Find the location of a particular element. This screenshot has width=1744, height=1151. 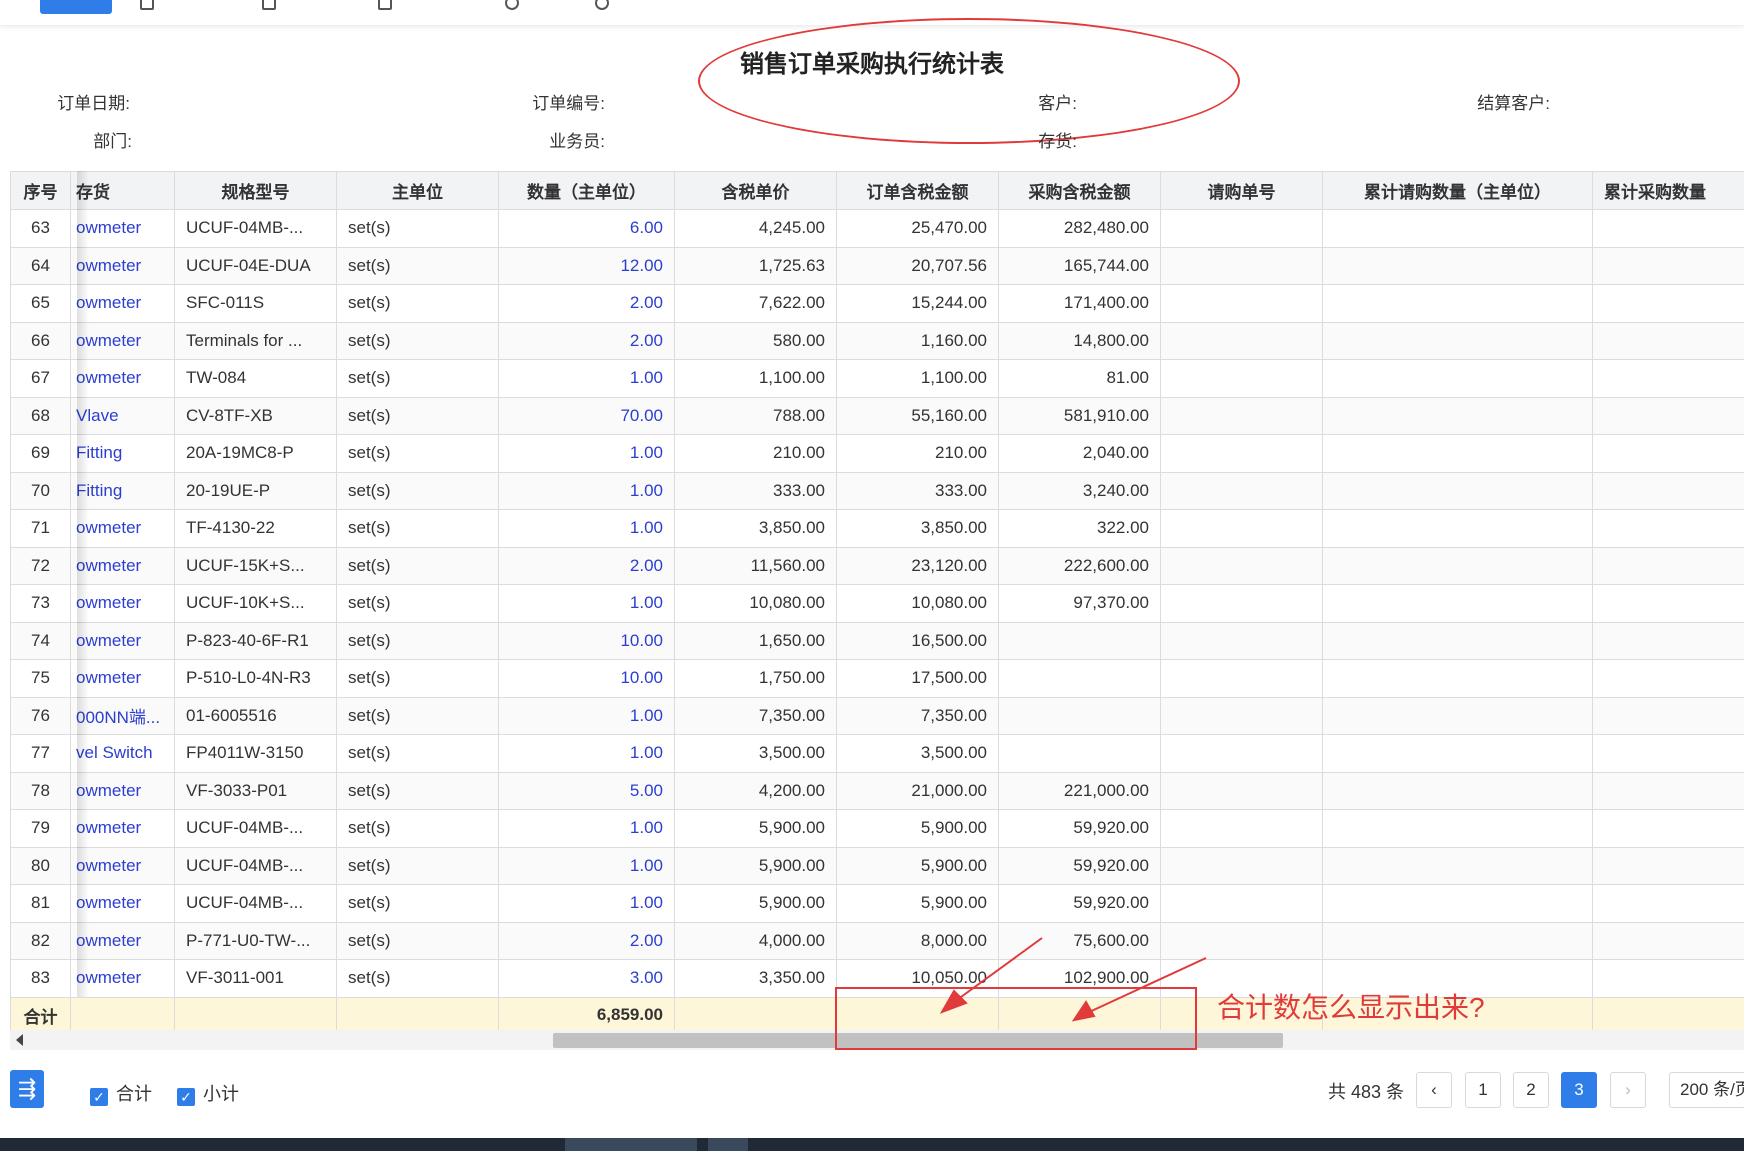

total-checkbox-label: 合计 is located at coordinates (134, 1094).